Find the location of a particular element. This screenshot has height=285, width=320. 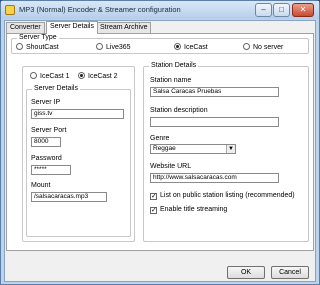

cancel-button: Cancel is located at coordinates (290, 272).